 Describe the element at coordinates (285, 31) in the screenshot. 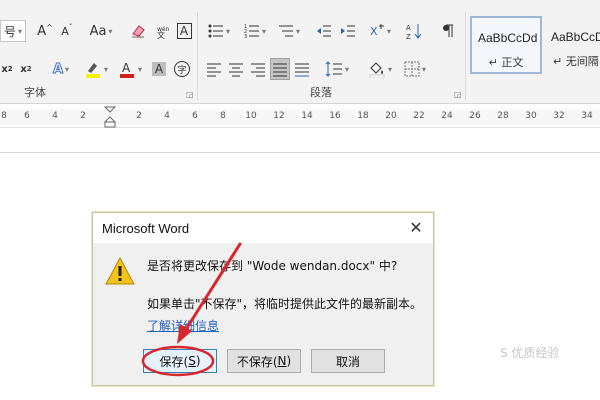

I see `multilevel-list-icon` at that location.